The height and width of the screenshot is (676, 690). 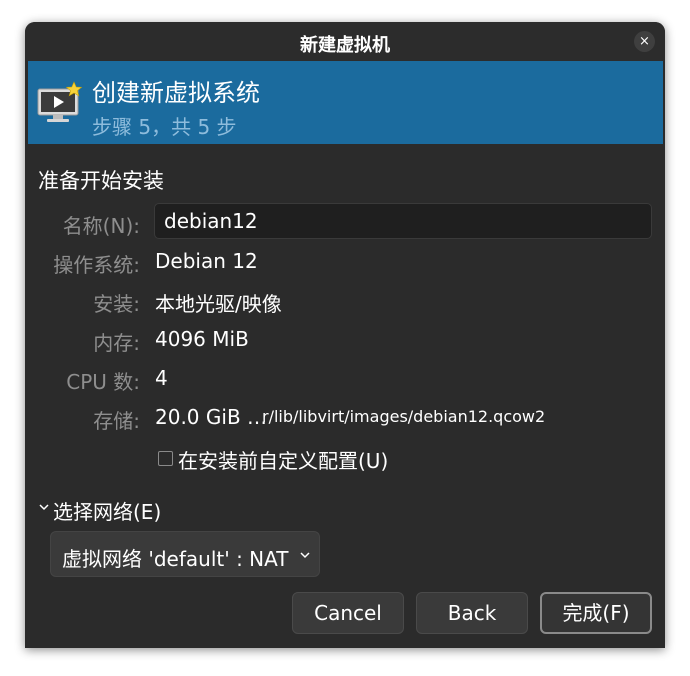 I want to click on os-value: Debian 12, so click(x=206, y=261).